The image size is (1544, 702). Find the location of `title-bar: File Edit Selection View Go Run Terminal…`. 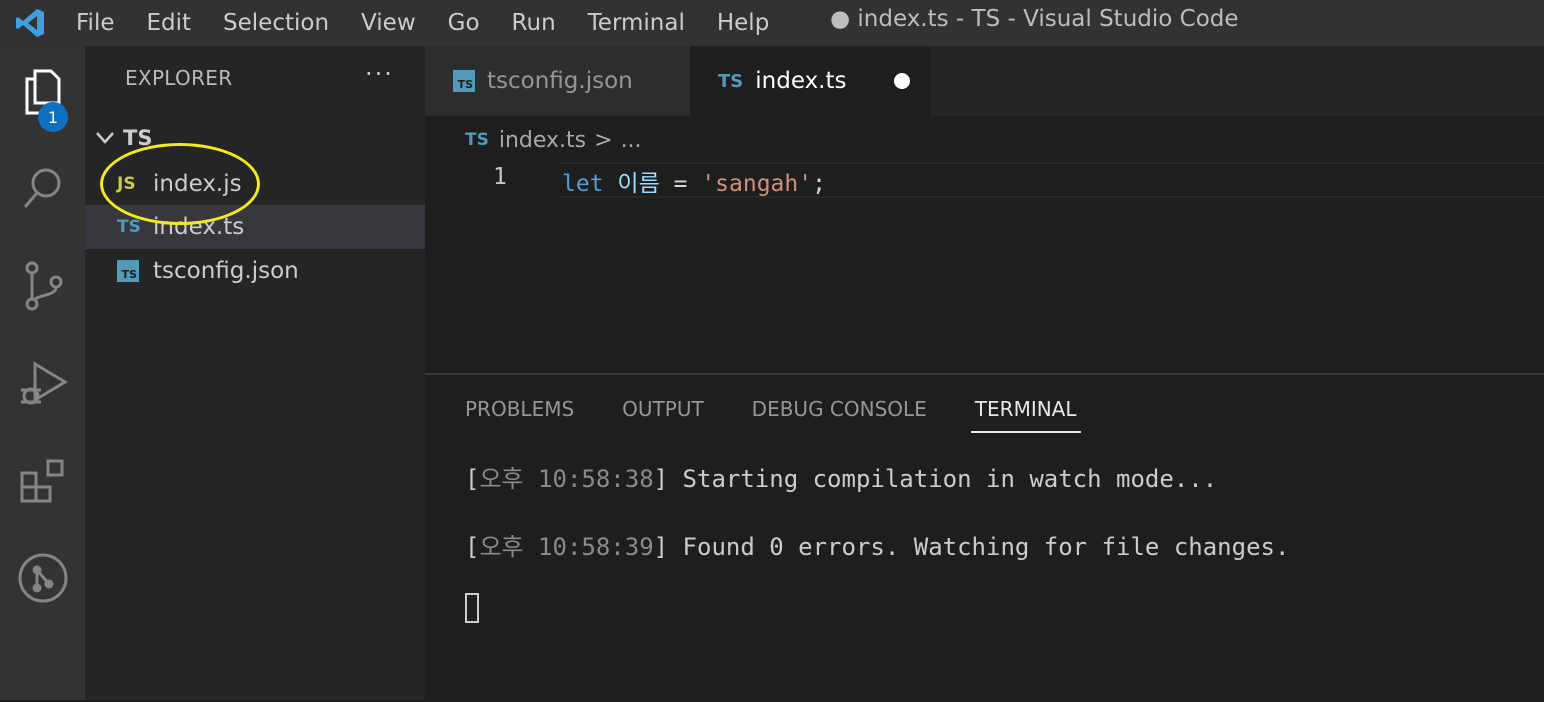

title-bar: File Edit Selection View Go Run Terminal… is located at coordinates (772, 23).